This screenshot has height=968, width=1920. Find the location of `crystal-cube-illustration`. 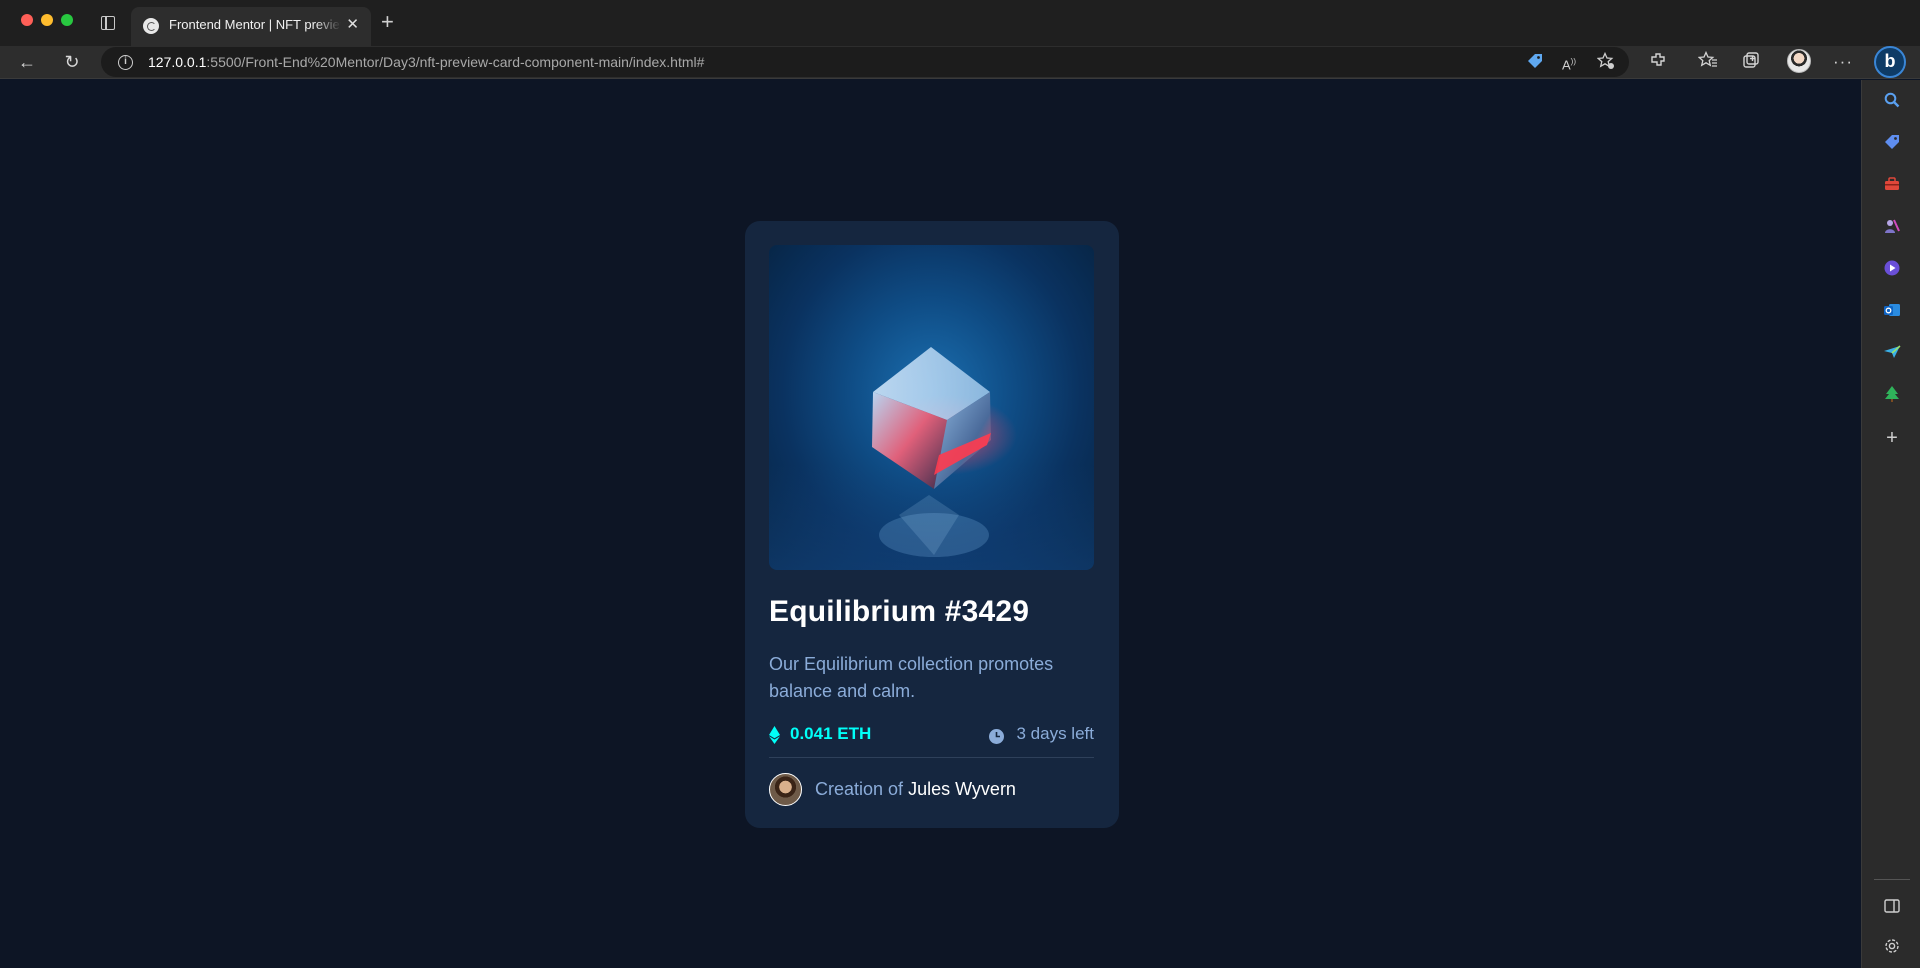

crystal-cube-illustration is located at coordinates (944, 452).